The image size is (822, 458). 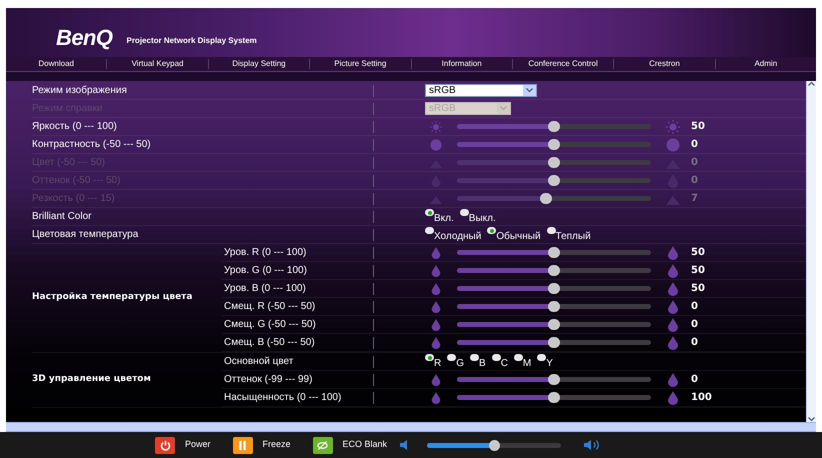 I want to click on setting-label: Насыщенность (0 --- 100), so click(x=282, y=398).